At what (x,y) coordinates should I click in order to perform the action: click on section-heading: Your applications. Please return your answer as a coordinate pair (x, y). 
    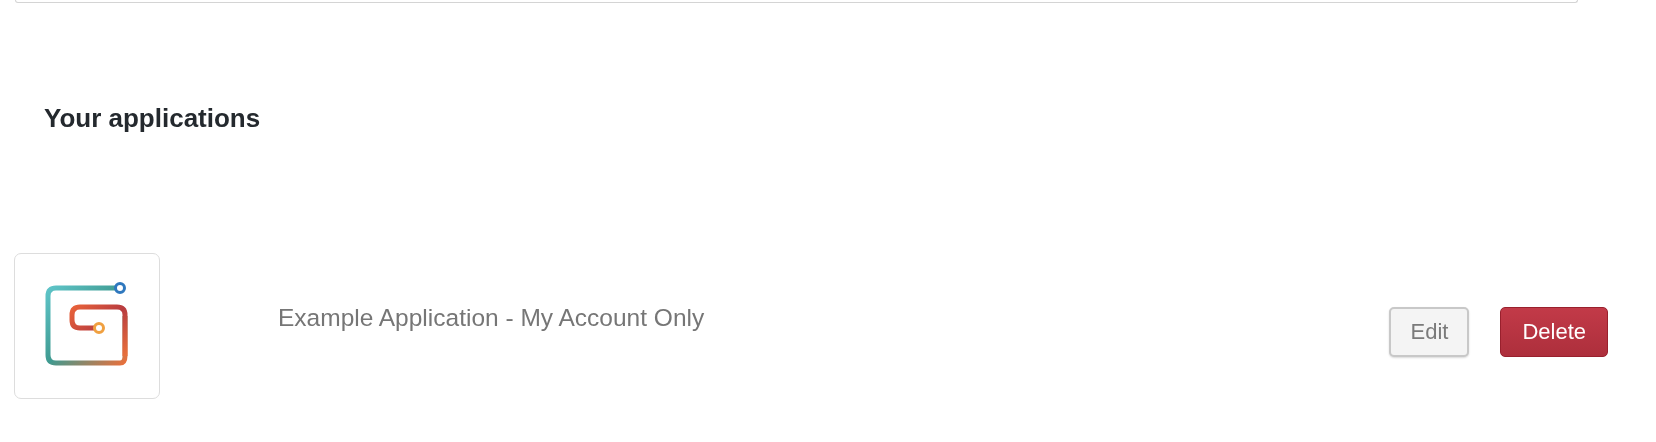
    Looking at the image, I should click on (152, 118).